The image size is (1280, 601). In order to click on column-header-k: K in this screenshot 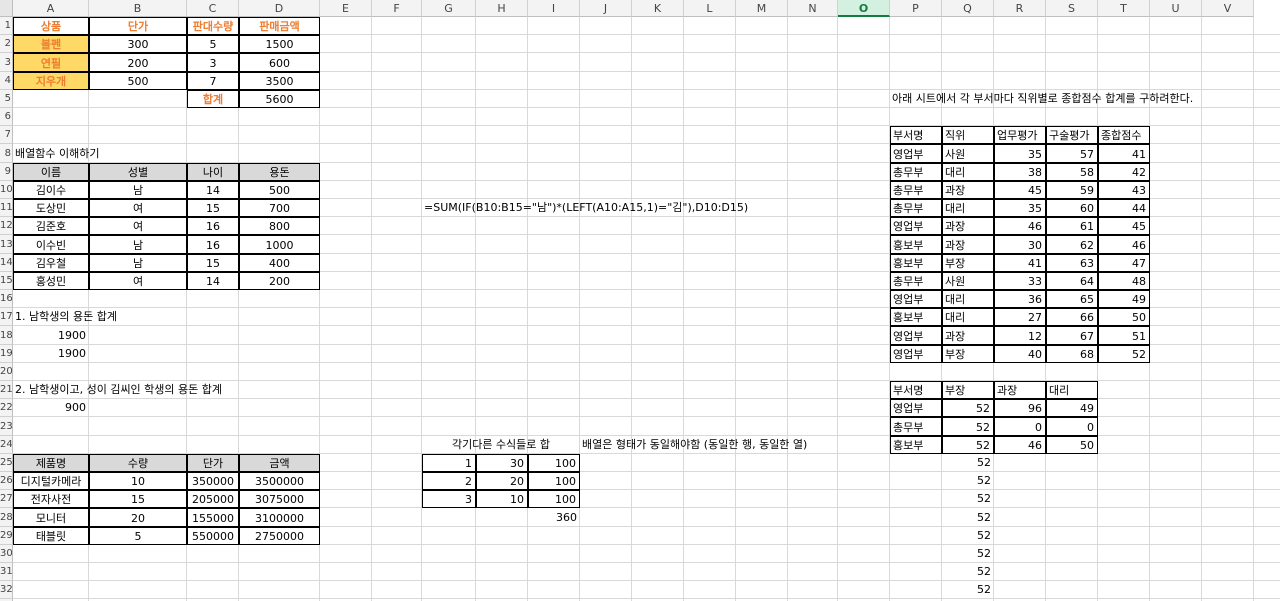, I will do `click(658, 8)`.